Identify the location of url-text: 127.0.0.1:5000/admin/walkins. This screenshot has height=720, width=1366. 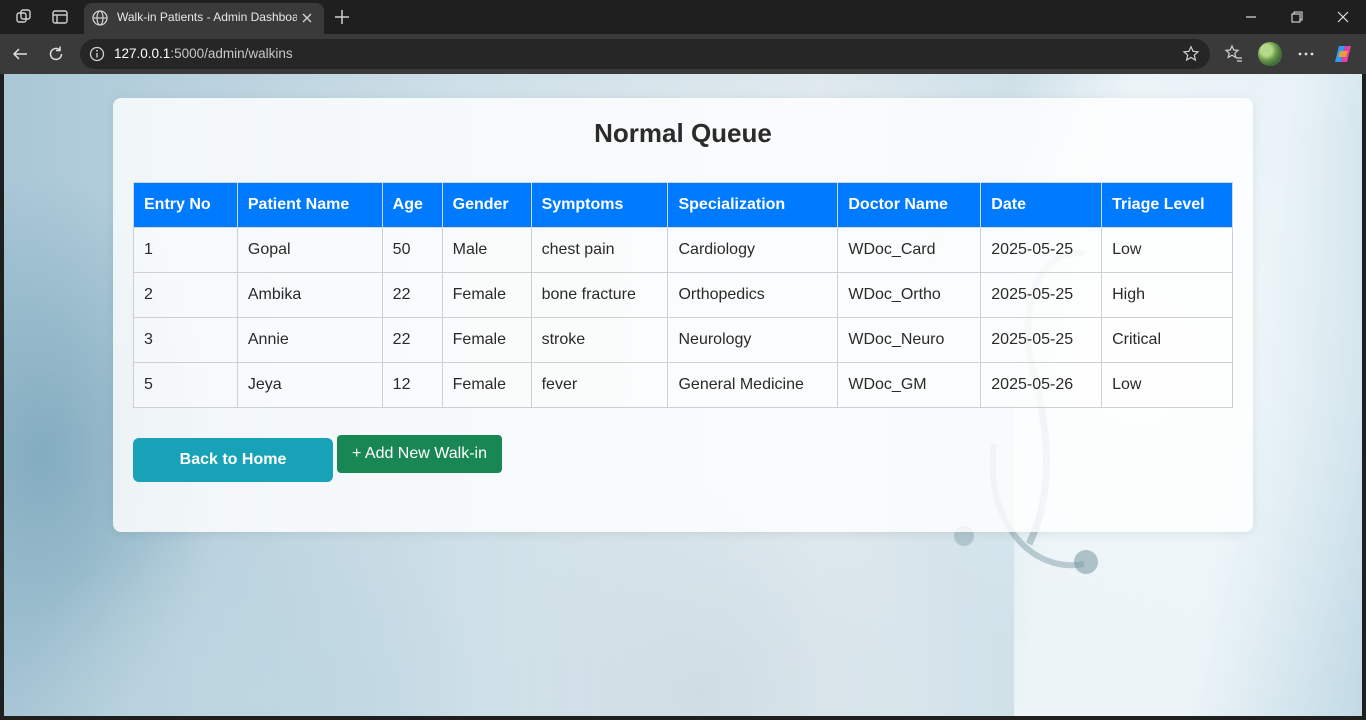
(203, 53).